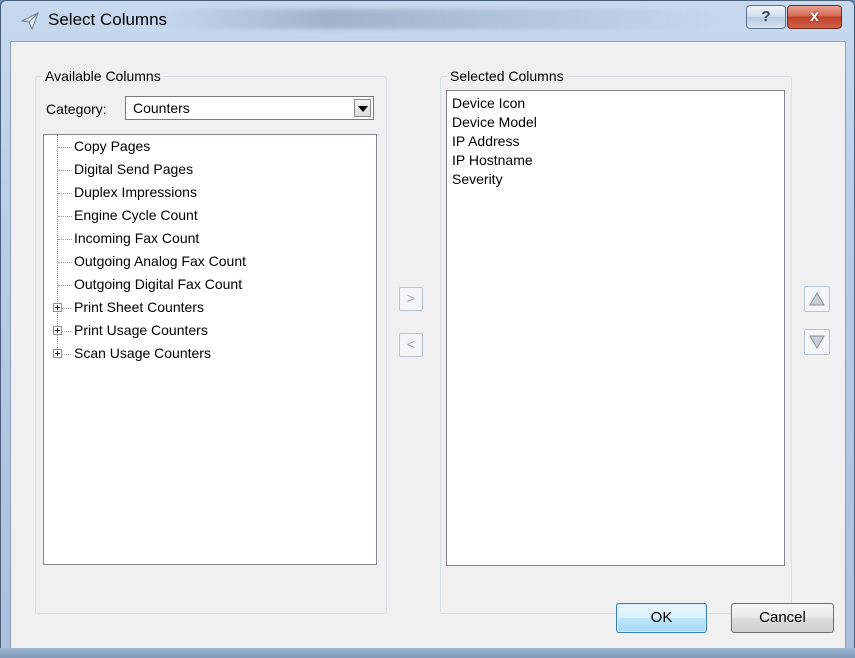  Describe the element at coordinates (427, 653) in the screenshot. I see `taskbar-strip` at that location.